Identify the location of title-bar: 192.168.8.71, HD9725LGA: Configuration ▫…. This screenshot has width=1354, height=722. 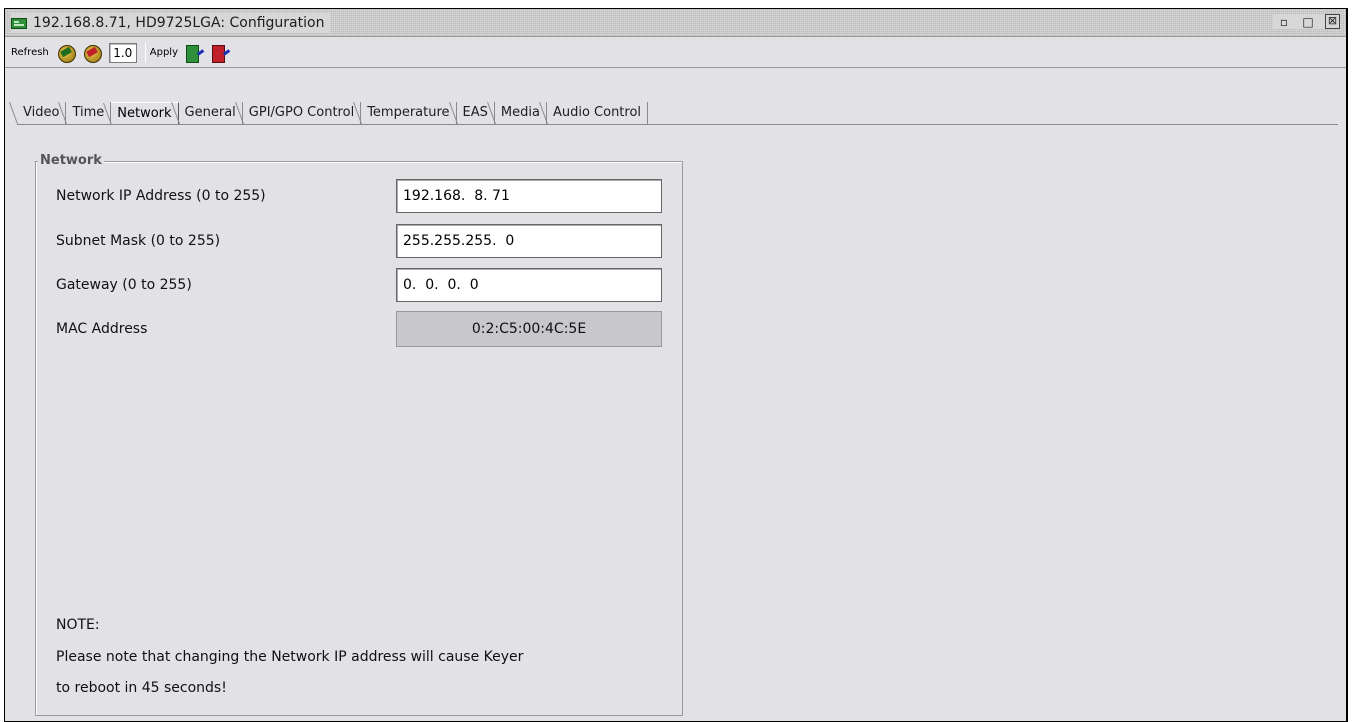
(675, 23).